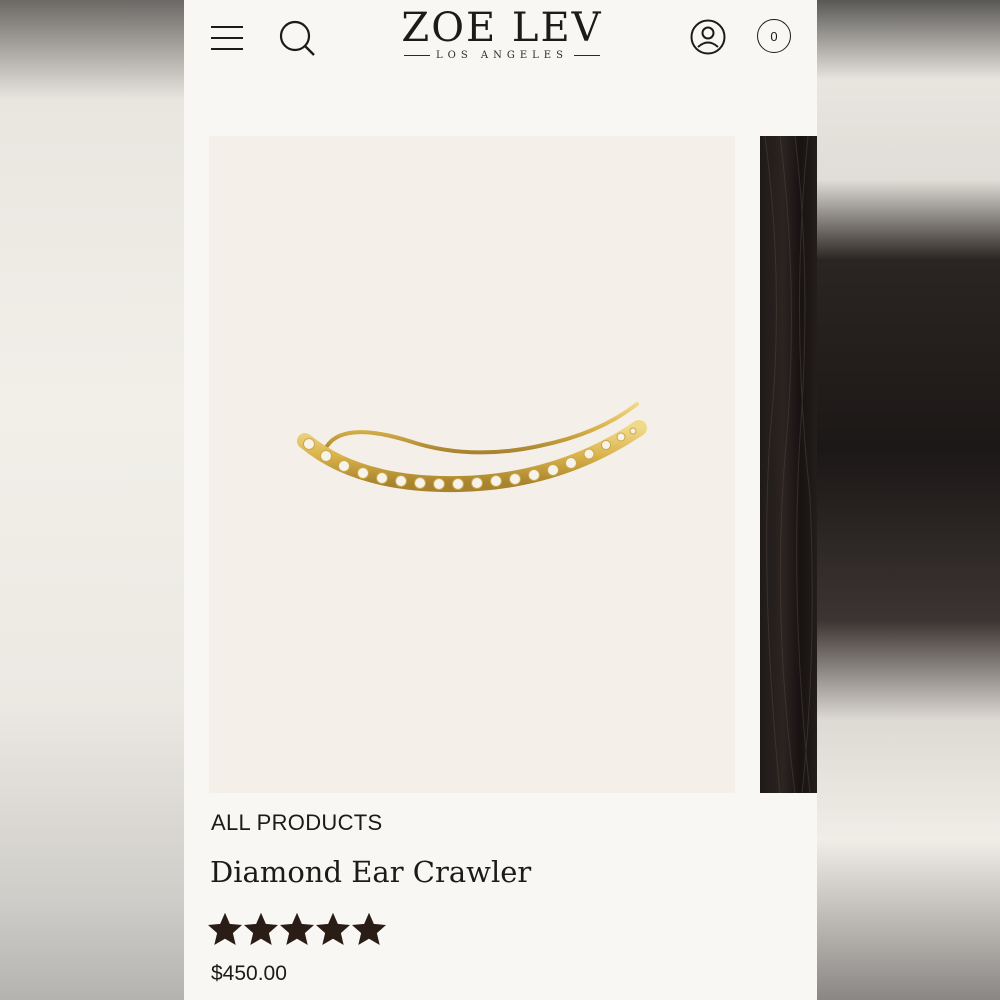 The width and height of the screenshot is (1000, 1000). Describe the element at coordinates (371, 872) in the screenshot. I see `product-title: Diamond Ear Crawler` at that location.